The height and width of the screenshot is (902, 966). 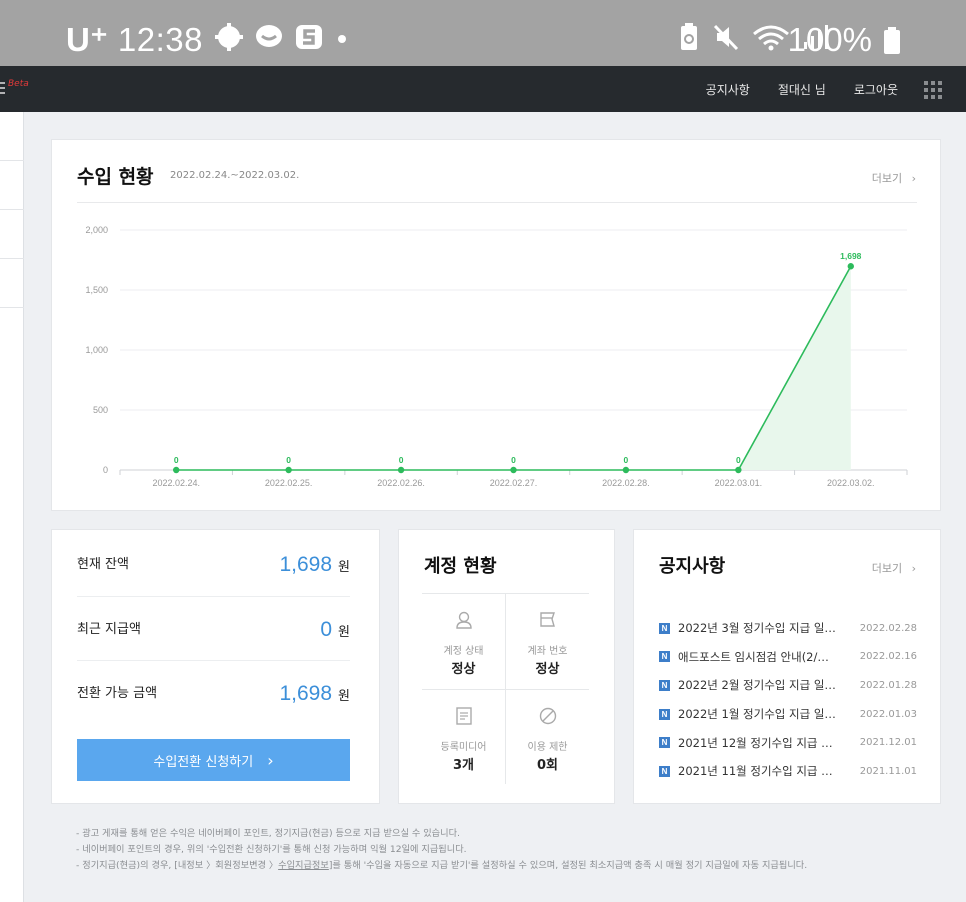 What do you see at coordinates (728, 89) in the screenshot?
I see `nav-notice-link: 공지사항` at bounding box center [728, 89].